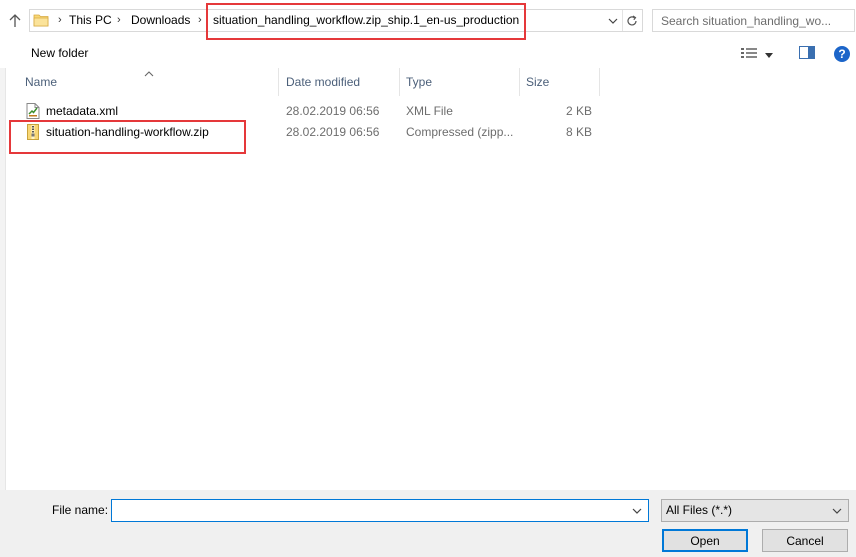  I want to click on details-view-icon, so click(749, 54).